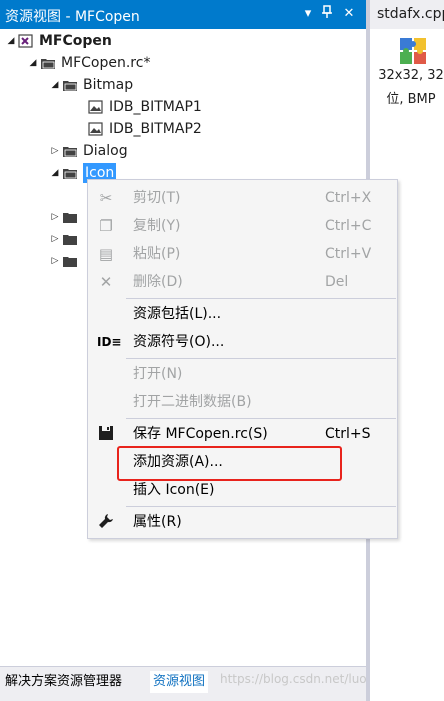 This screenshot has height=701, width=444. What do you see at coordinates (348, 254) in the screenshot?
I see `menu-shortcut-paste: Ctrl+V` at bounding box center [348, 254].